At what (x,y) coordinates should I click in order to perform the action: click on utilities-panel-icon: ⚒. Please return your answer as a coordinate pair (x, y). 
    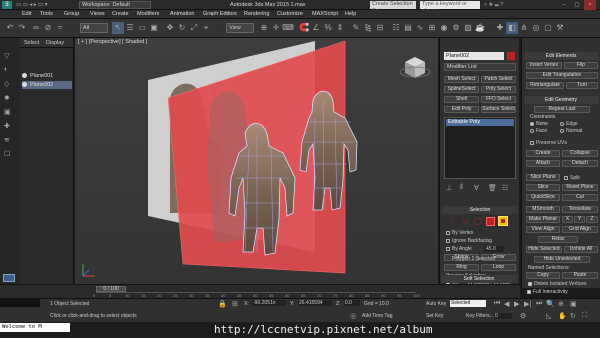
    Looking at the image, I should click on (560, 28).